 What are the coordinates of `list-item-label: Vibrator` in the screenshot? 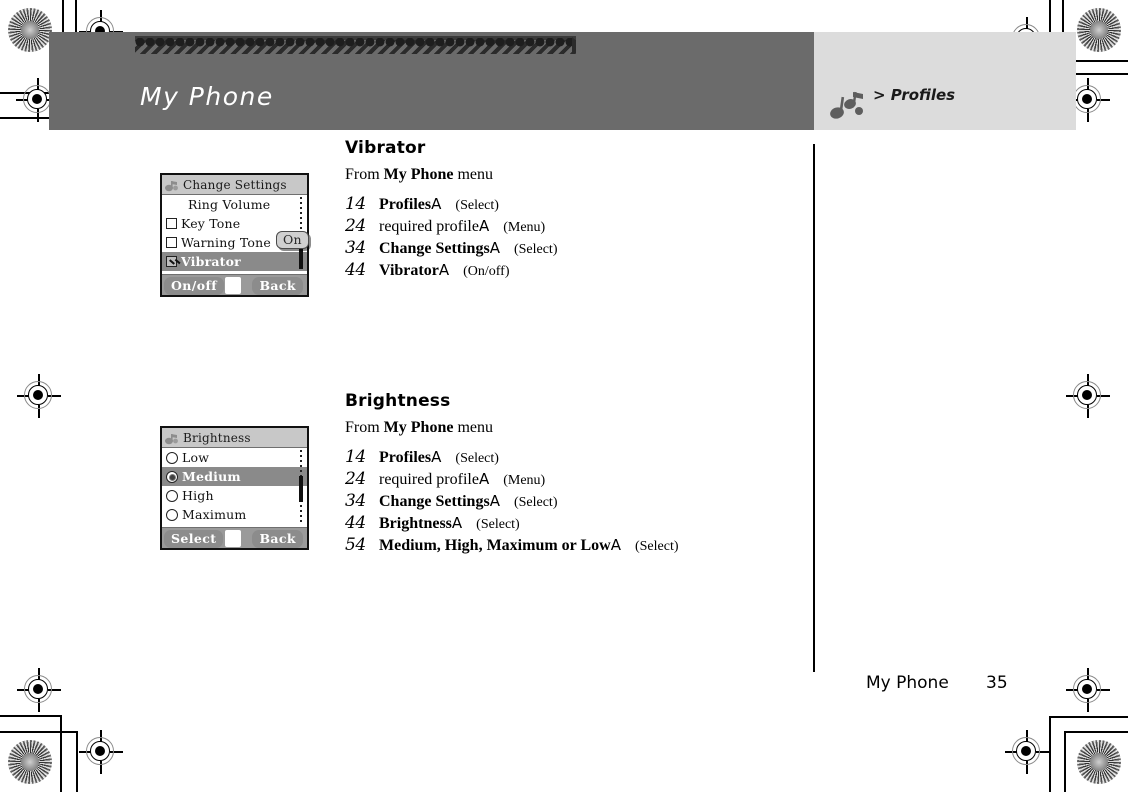 It's located at (211, 261).